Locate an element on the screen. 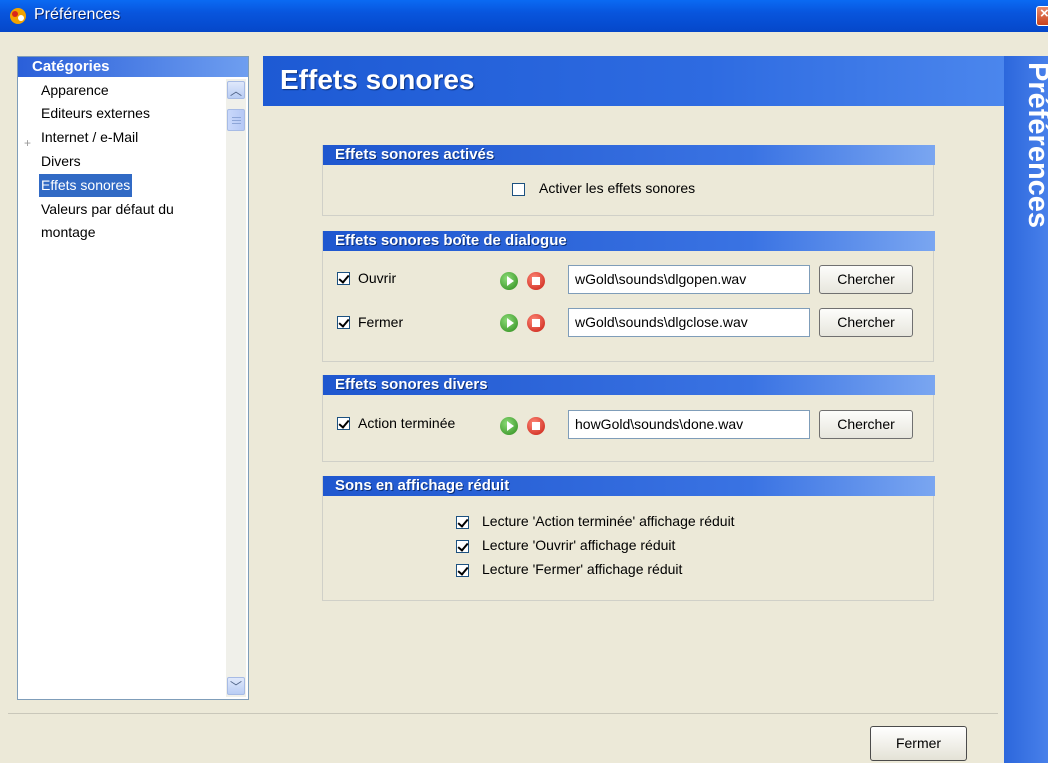 The height and width of the screenshot is (763, 1048). category-item-apparence: Apparence is located at coordinates (75, 90).